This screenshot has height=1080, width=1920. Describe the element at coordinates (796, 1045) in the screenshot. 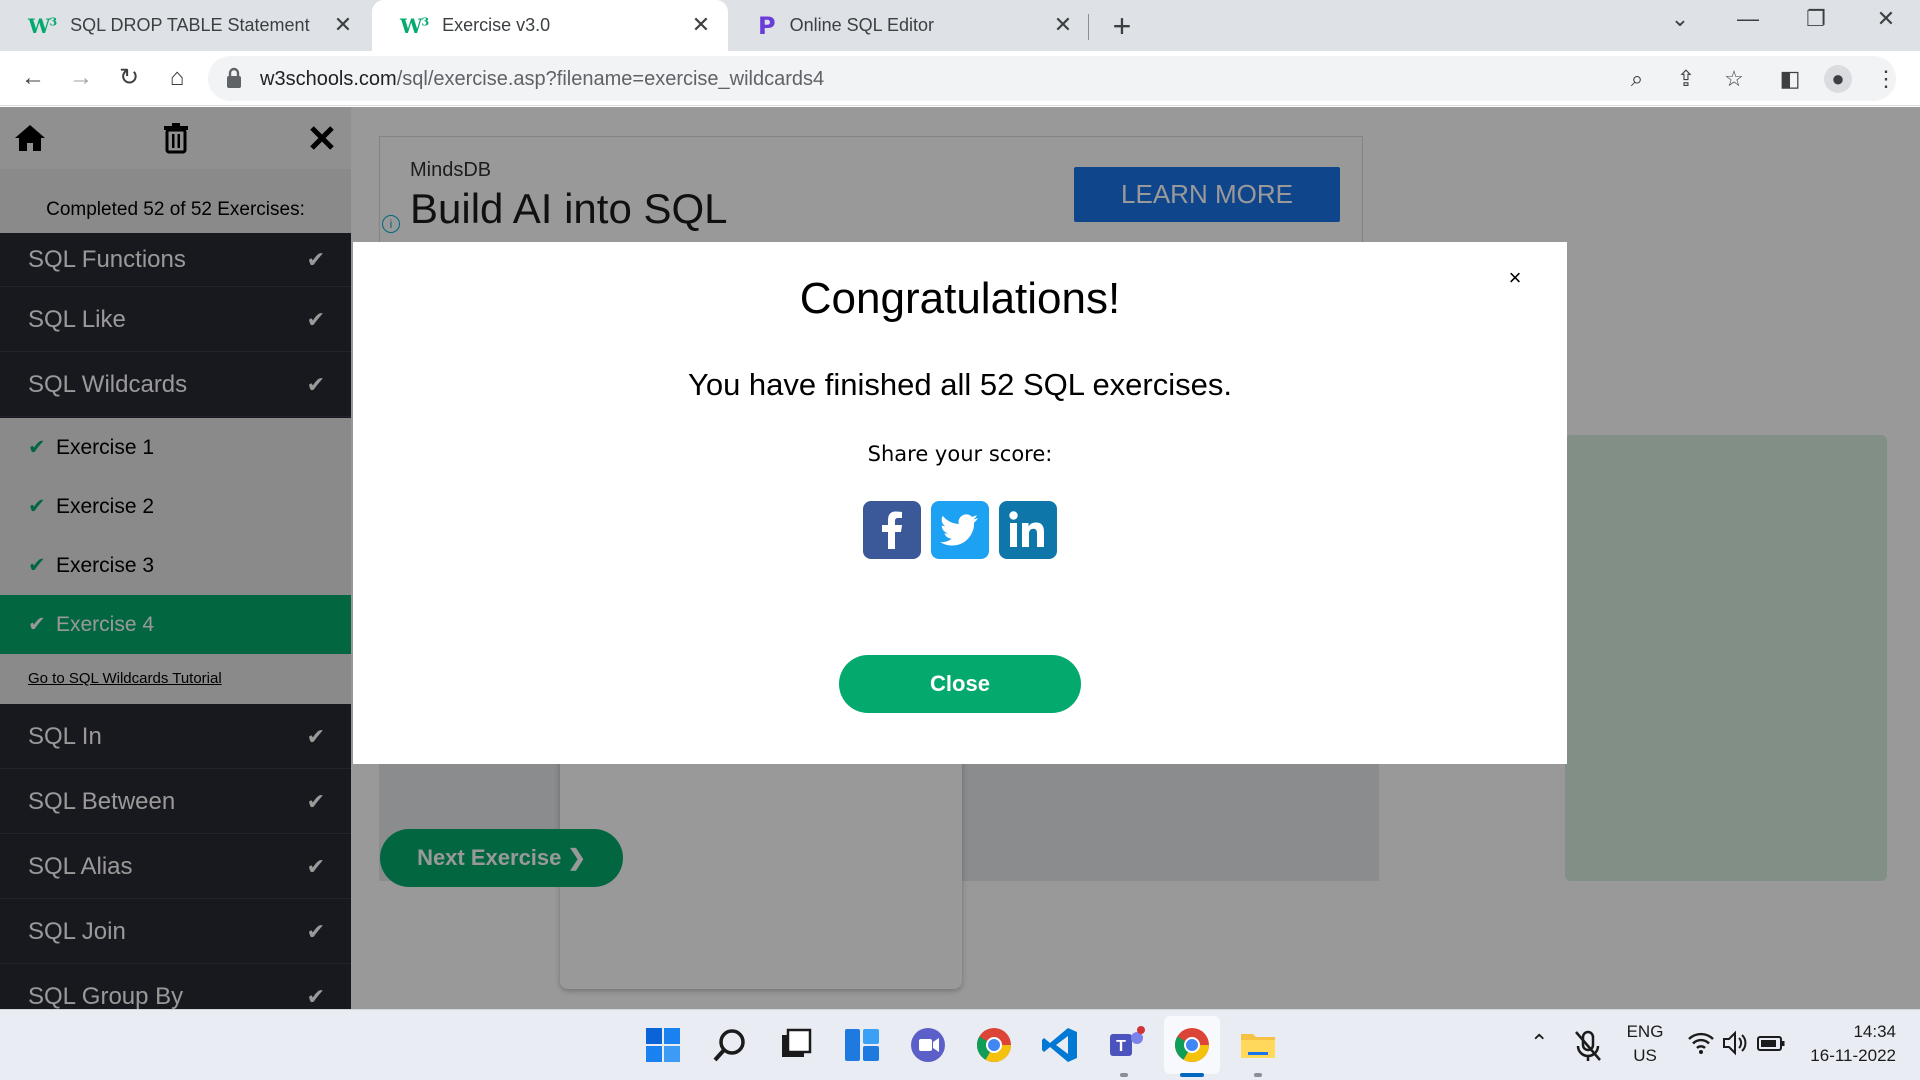

I see `task-view-icon` at that location.